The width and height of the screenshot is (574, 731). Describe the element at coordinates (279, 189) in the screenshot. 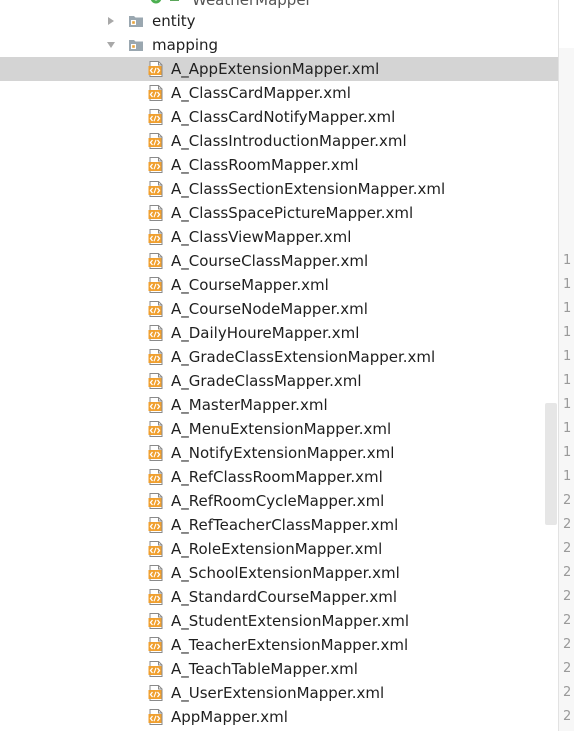

I see `tree-file-item: A_ClassSectionExtensionMapper.xml` at that location.